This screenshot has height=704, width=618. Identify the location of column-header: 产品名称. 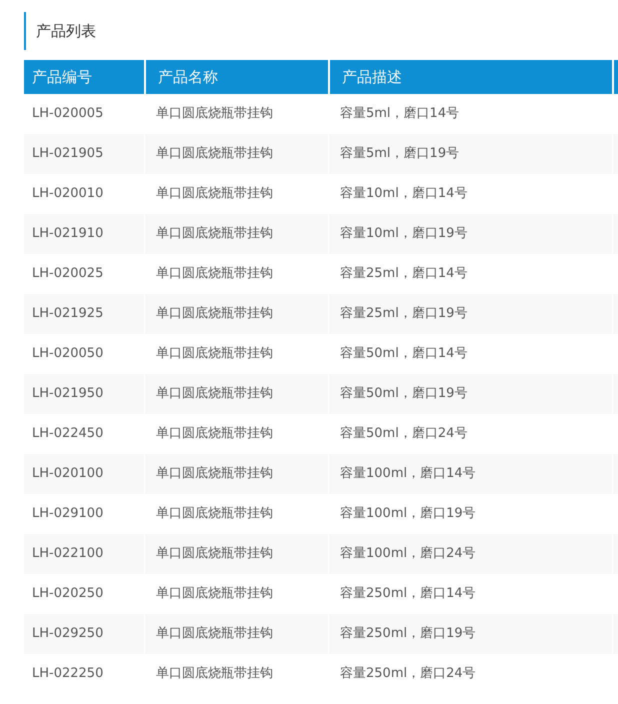
(236, 77).